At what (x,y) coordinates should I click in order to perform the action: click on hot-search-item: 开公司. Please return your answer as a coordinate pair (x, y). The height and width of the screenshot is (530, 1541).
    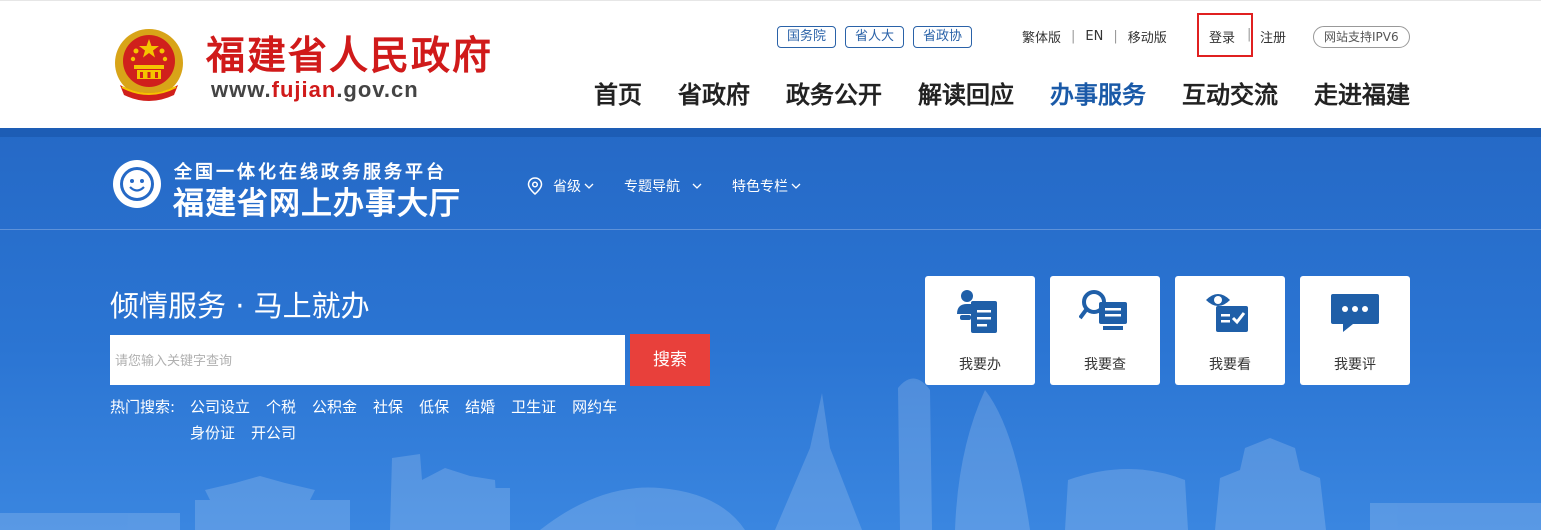
    Looking at the image, I should click on (273, 432).